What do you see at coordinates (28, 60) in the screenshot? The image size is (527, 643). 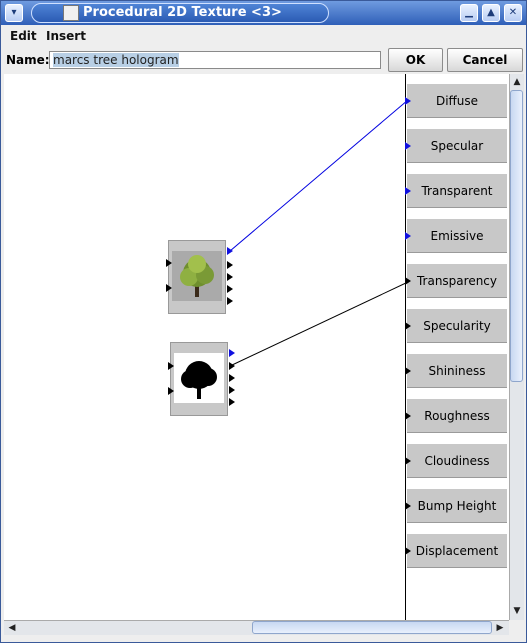 I see `name-label: Name:` at bounding box center [28, 60].